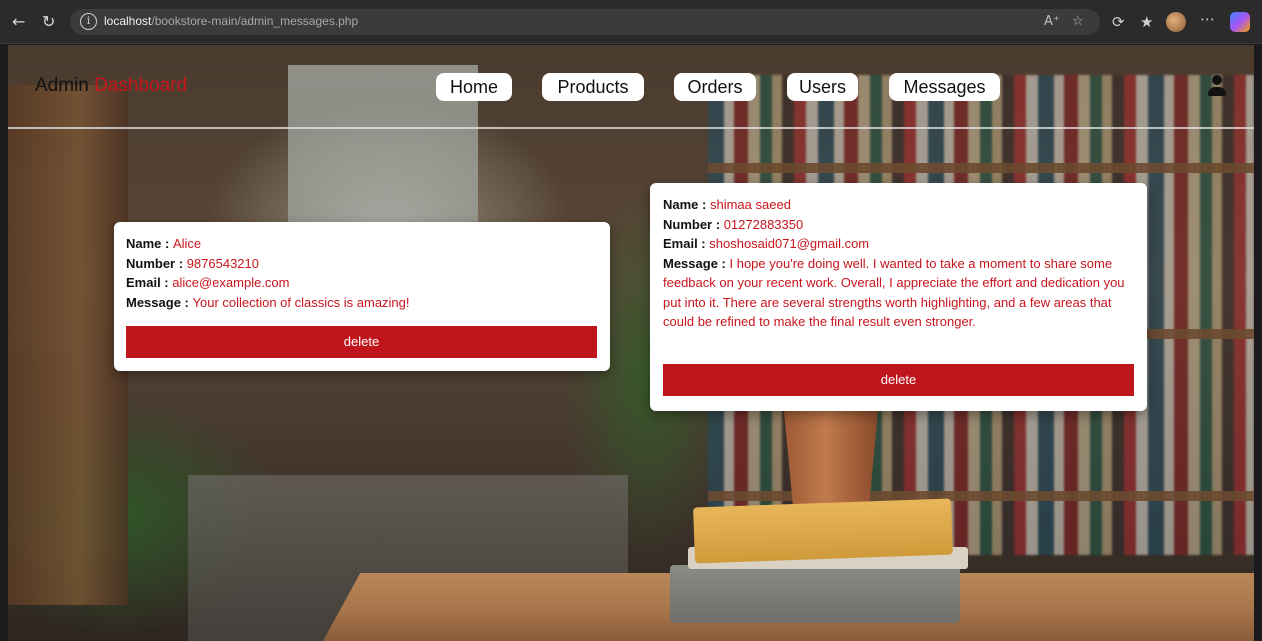 The image size is (1262, 641). Describe the element at coordinates (1146, 22) in the screenshot. I see `favorites-bar-icon: ★` at that location.